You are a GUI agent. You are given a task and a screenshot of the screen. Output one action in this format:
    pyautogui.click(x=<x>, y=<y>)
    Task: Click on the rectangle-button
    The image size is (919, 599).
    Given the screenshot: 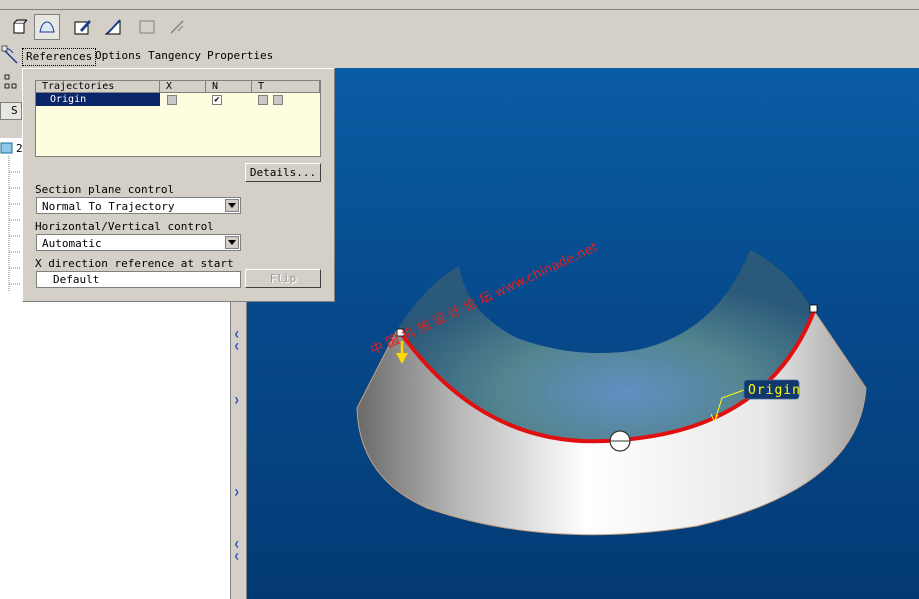 What is the action you would take?
    pyautogui.click(x=147, y=27)
    